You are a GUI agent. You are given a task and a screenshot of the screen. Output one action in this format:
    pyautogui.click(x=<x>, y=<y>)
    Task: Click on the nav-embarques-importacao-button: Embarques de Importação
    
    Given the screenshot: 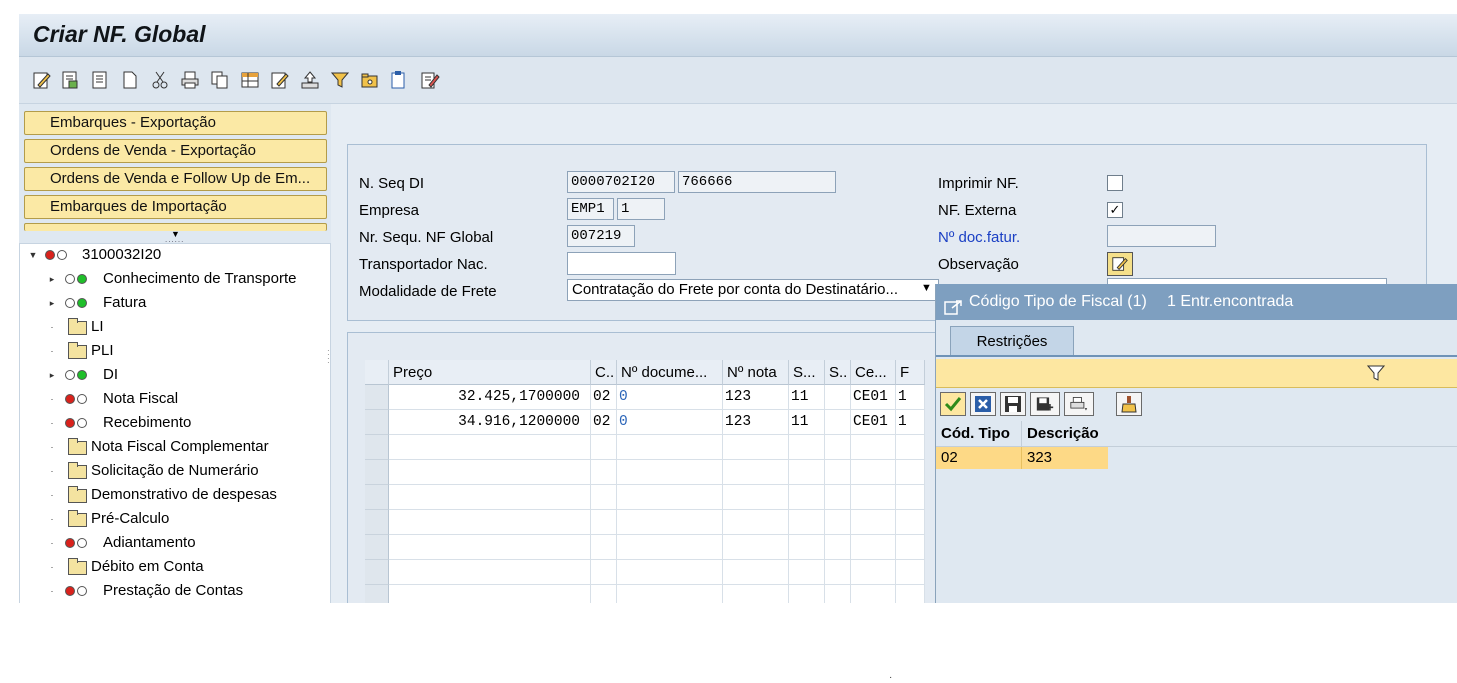 What is the action you would take?
    pyautogui.click(x=175, y=207)
    